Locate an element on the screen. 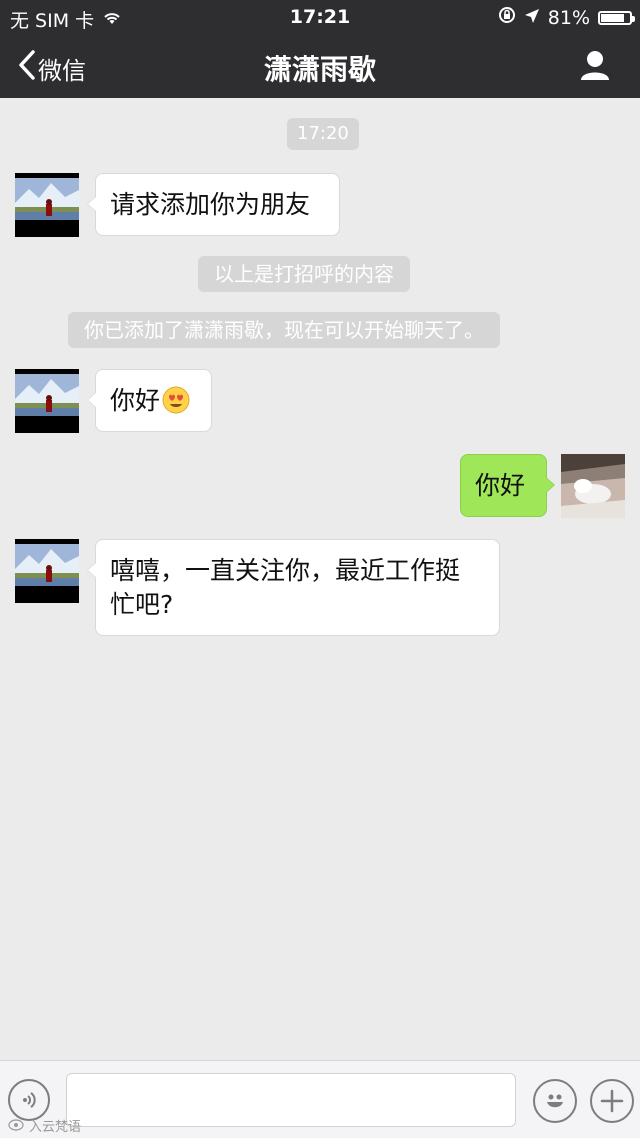 This screenshot has width=640, height=1138. status-right: 81% is located at coordinates (566, 17).